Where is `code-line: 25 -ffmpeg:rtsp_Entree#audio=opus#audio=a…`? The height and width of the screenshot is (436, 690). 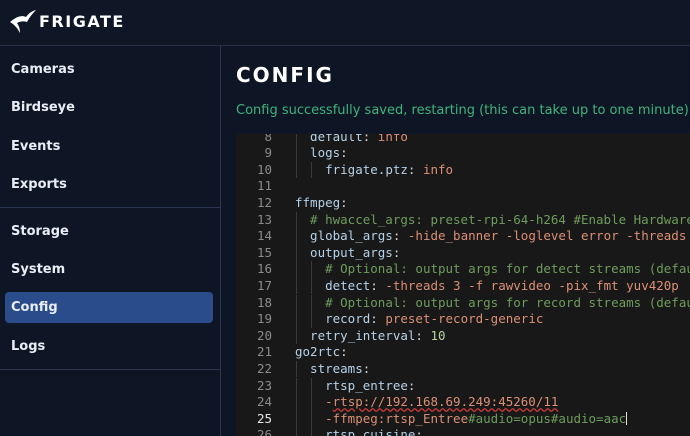
code-line: 25 -ffmpeg:rtsp_Entree#audio=opus#audio=a… is located at coordinates (463, 419).